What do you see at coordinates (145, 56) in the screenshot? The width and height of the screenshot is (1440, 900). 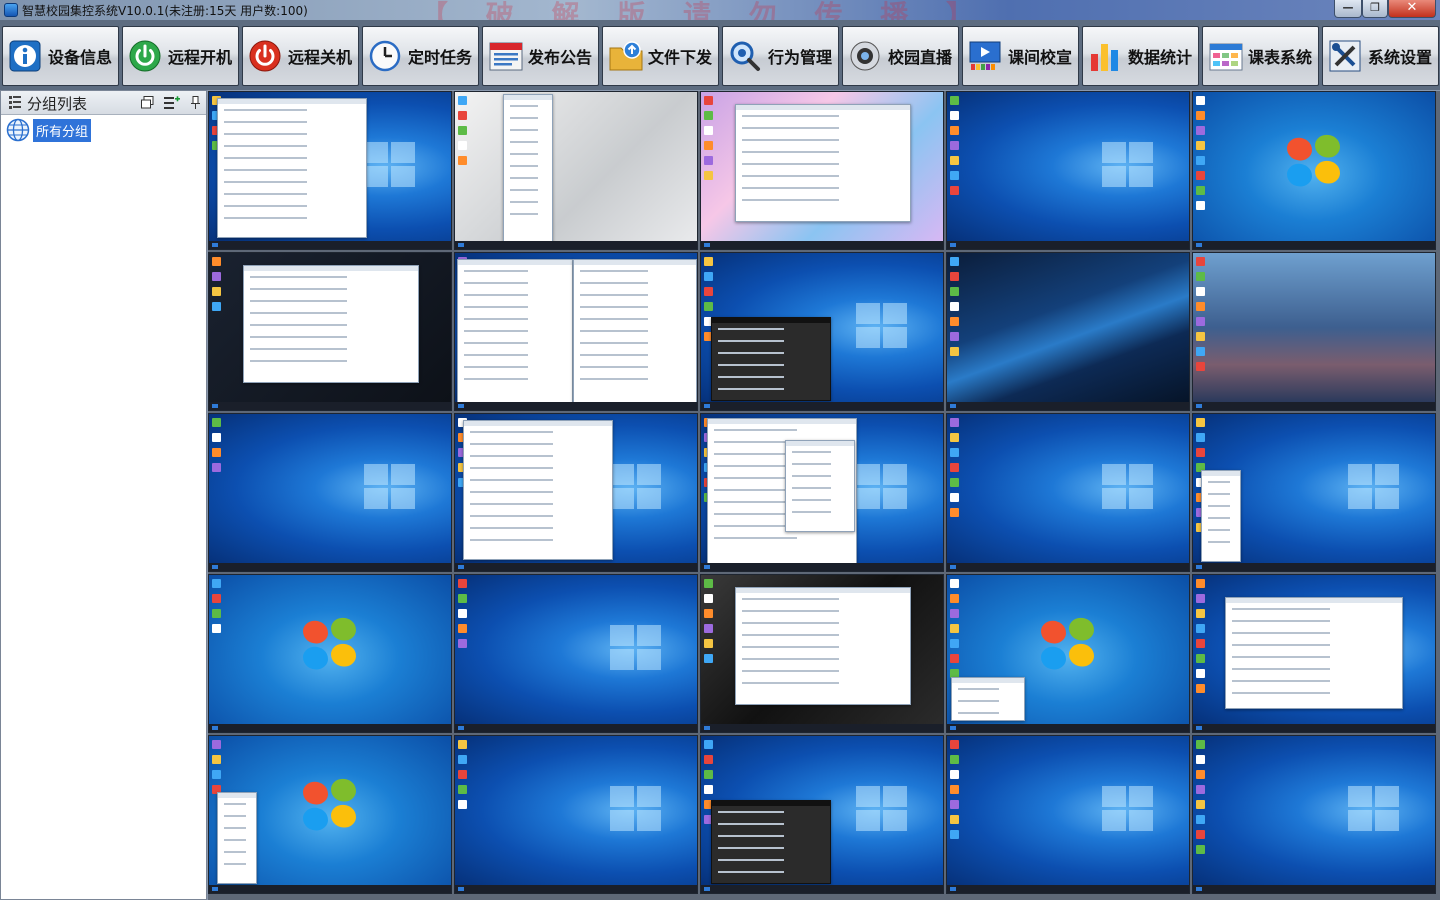 I see `power-on-icon` at bounding box center [145, 56].